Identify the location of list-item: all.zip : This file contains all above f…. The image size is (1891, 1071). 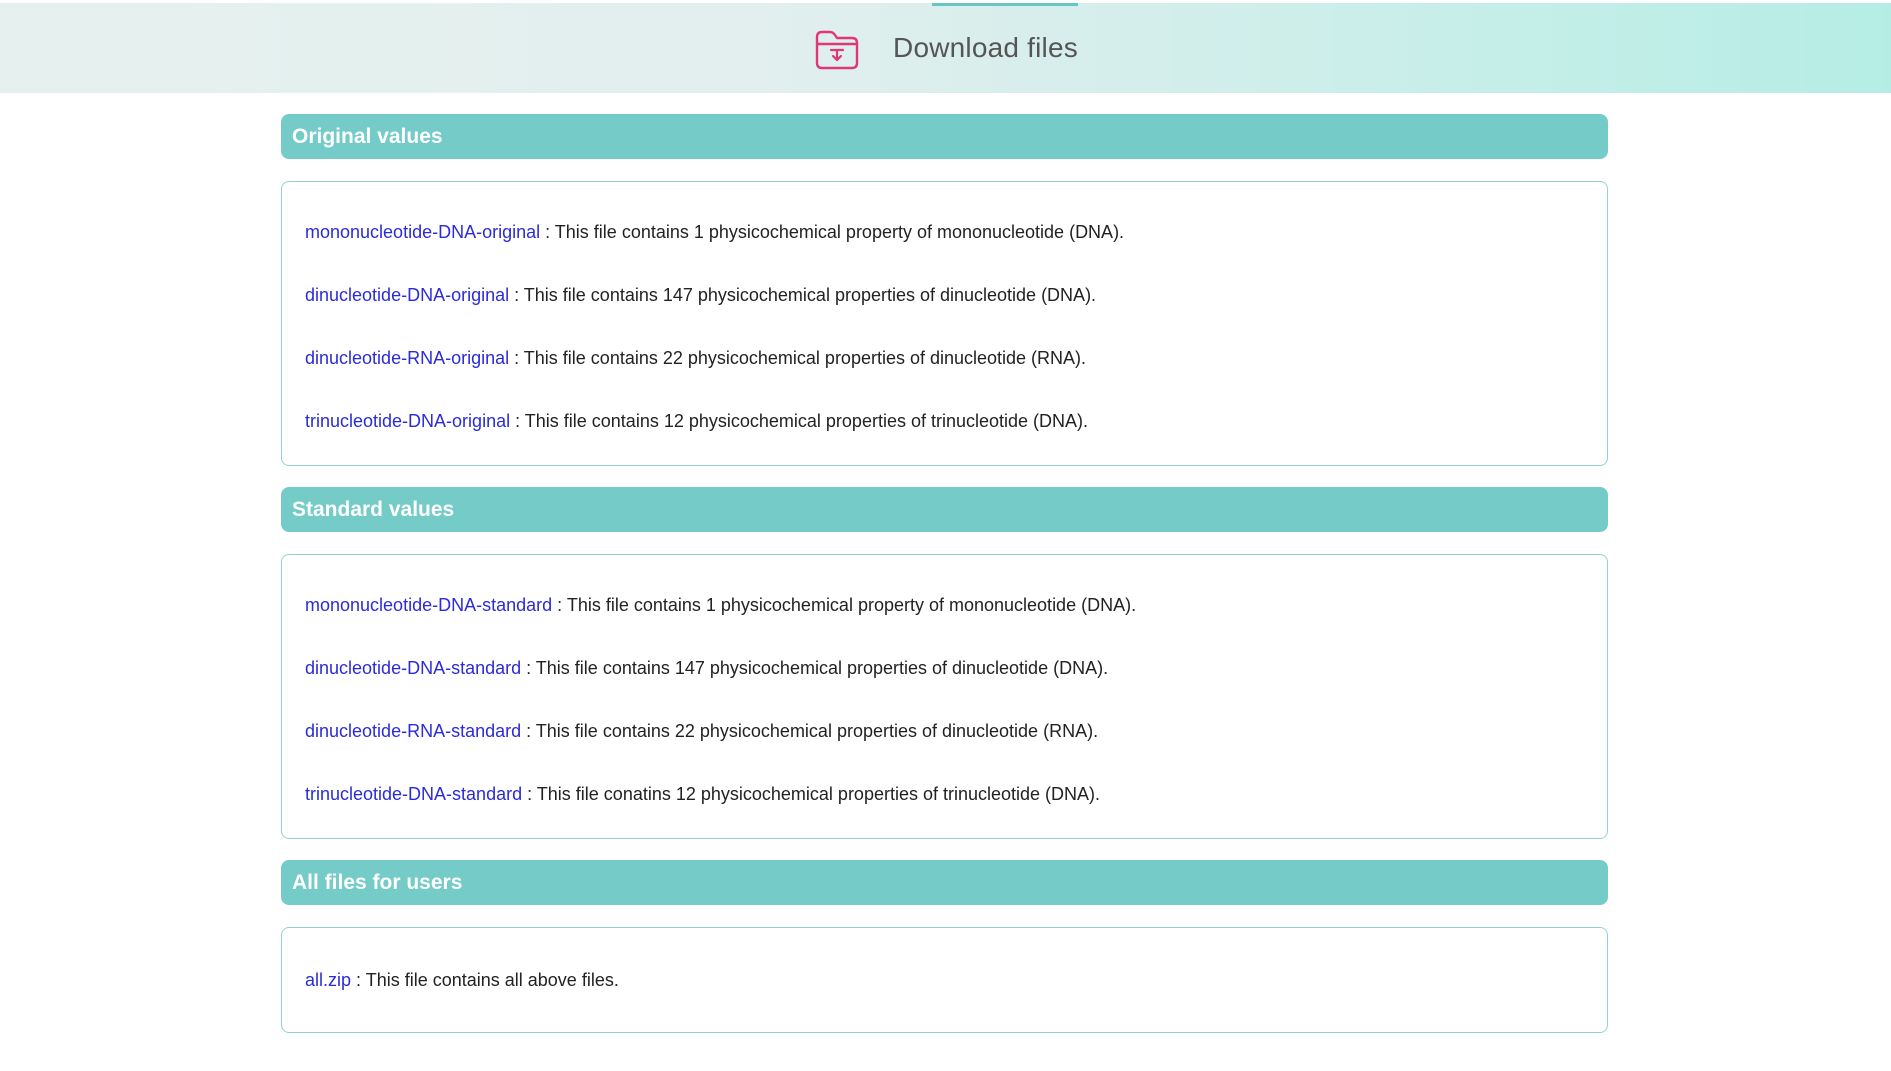
(944, 980).